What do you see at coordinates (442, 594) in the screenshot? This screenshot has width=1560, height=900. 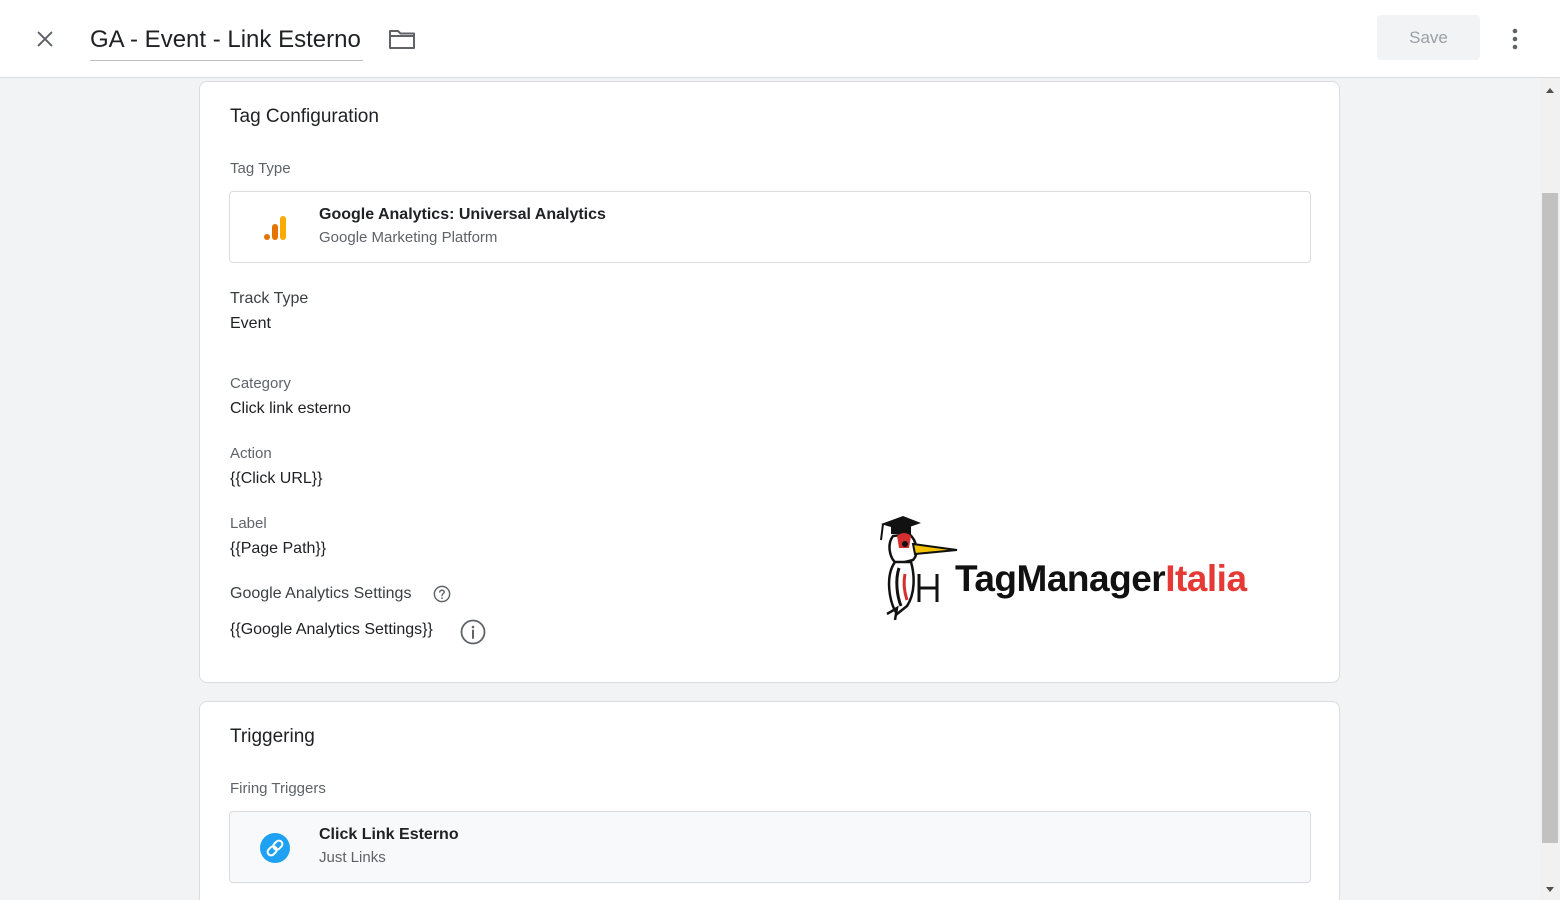 I see `help-icon` at bounding box center [442, 594].